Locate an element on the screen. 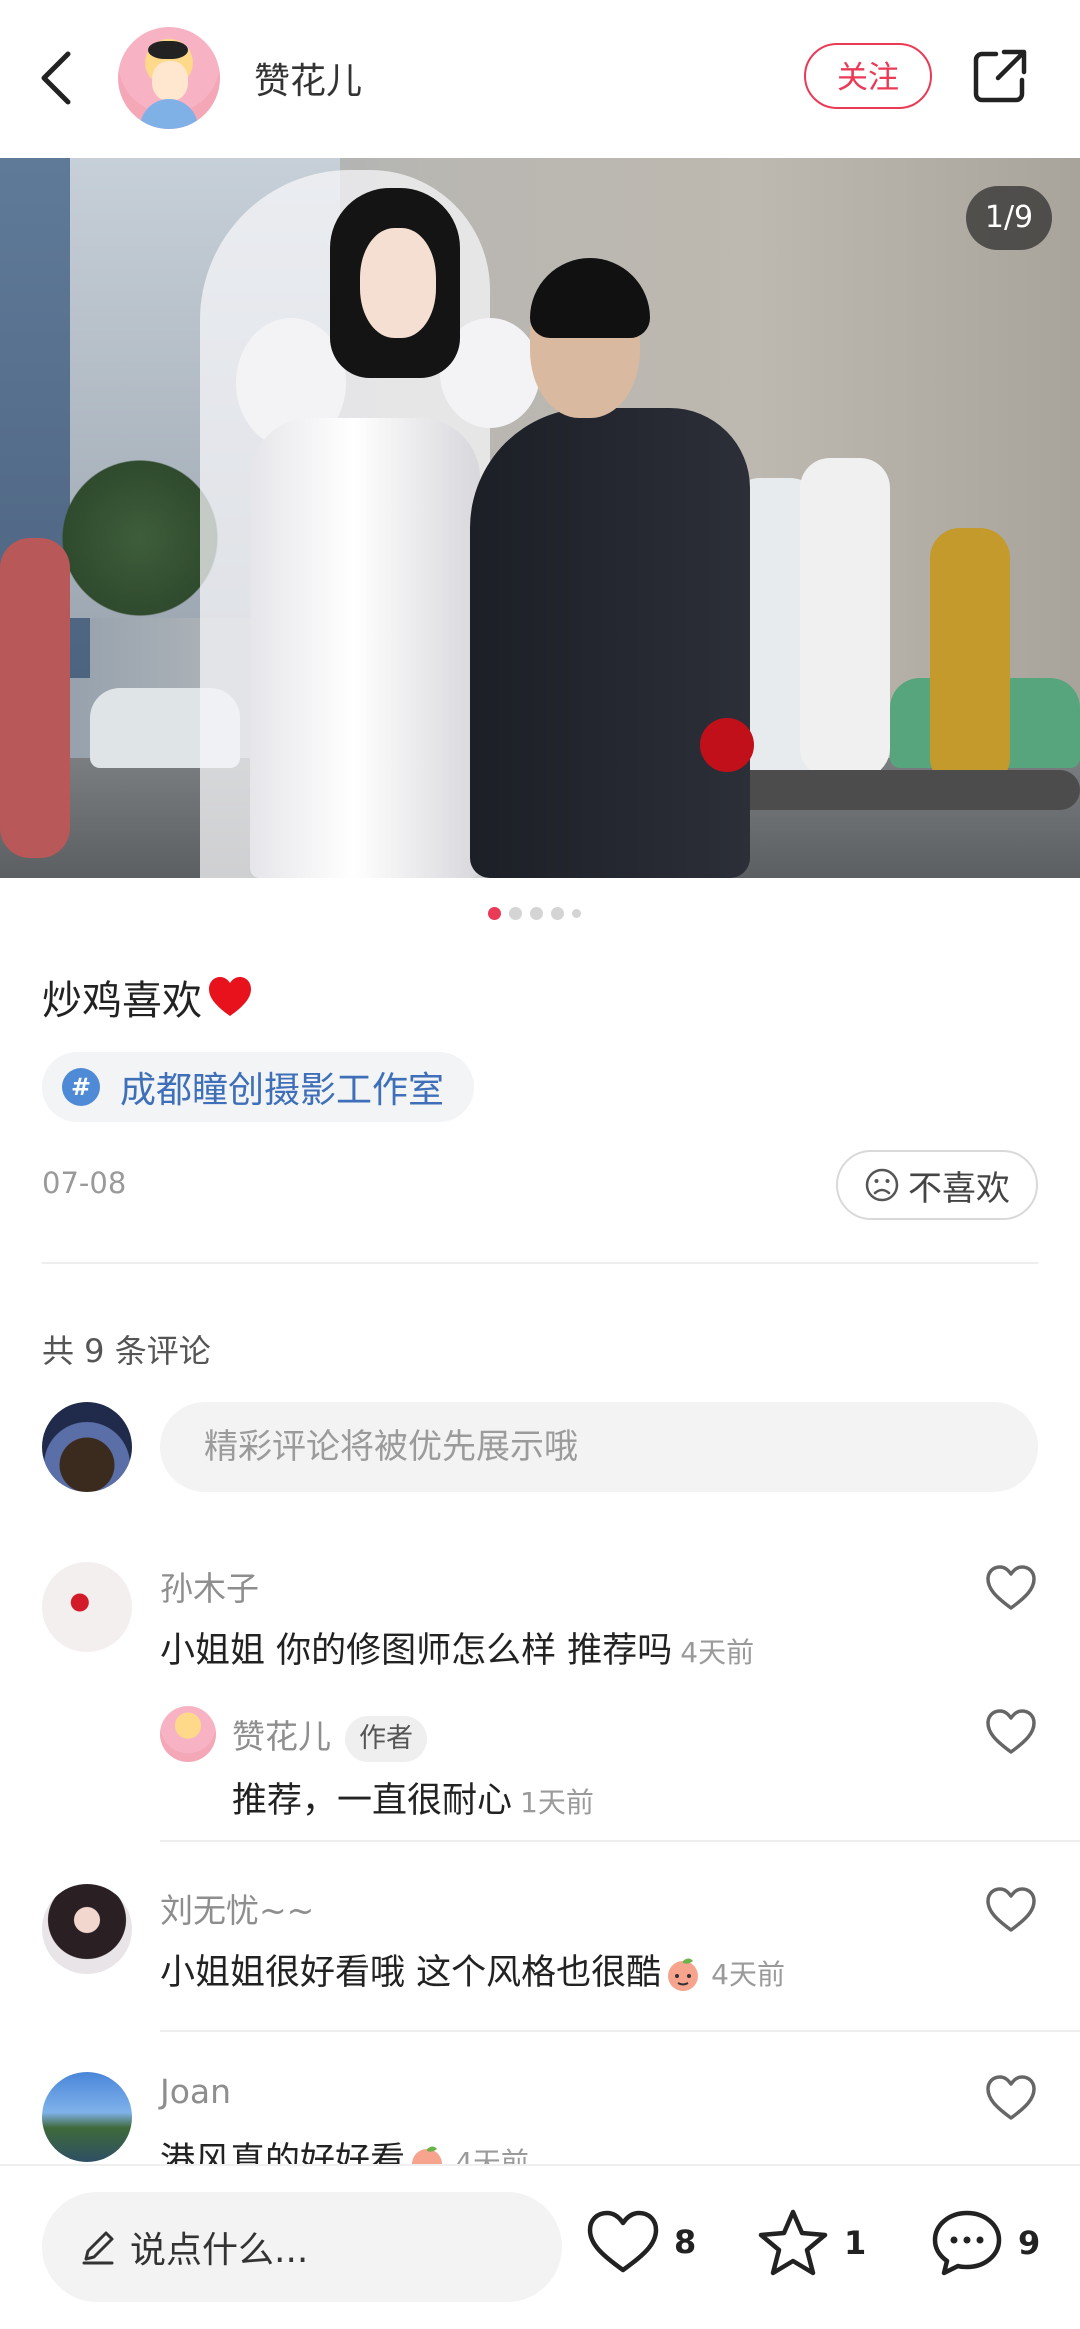 The width and height of the screenshot is (1080, 2329). comment-count: 共 9 条评论 is located at coordinates (126, 1351).